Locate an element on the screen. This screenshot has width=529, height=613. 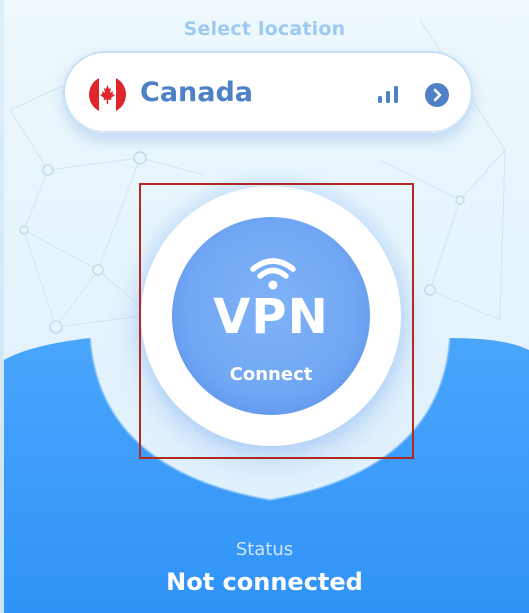
vpn-logo-text: VPN is located at coordinates (271, 317).